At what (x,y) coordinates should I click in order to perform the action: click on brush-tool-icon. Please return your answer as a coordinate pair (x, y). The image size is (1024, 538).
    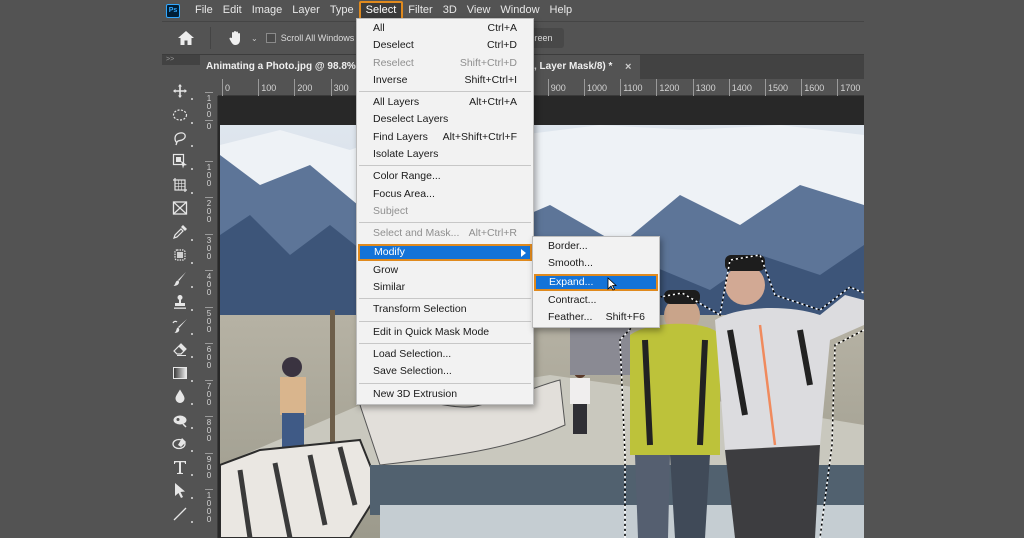
    Looking at the image, I should click on (181, 279).